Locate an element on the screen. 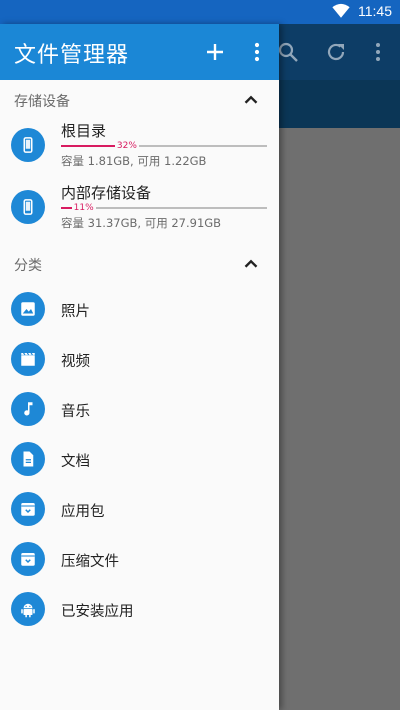 The image size is (400, 710). category-label: 视频 is located at coordinates (75, 362).